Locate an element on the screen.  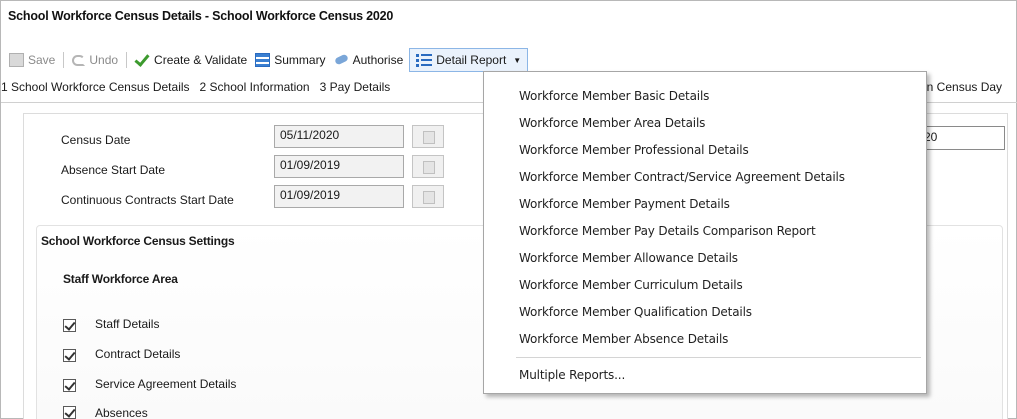
create-validate-button: Create & Validate is located at coordinates (191, 60).